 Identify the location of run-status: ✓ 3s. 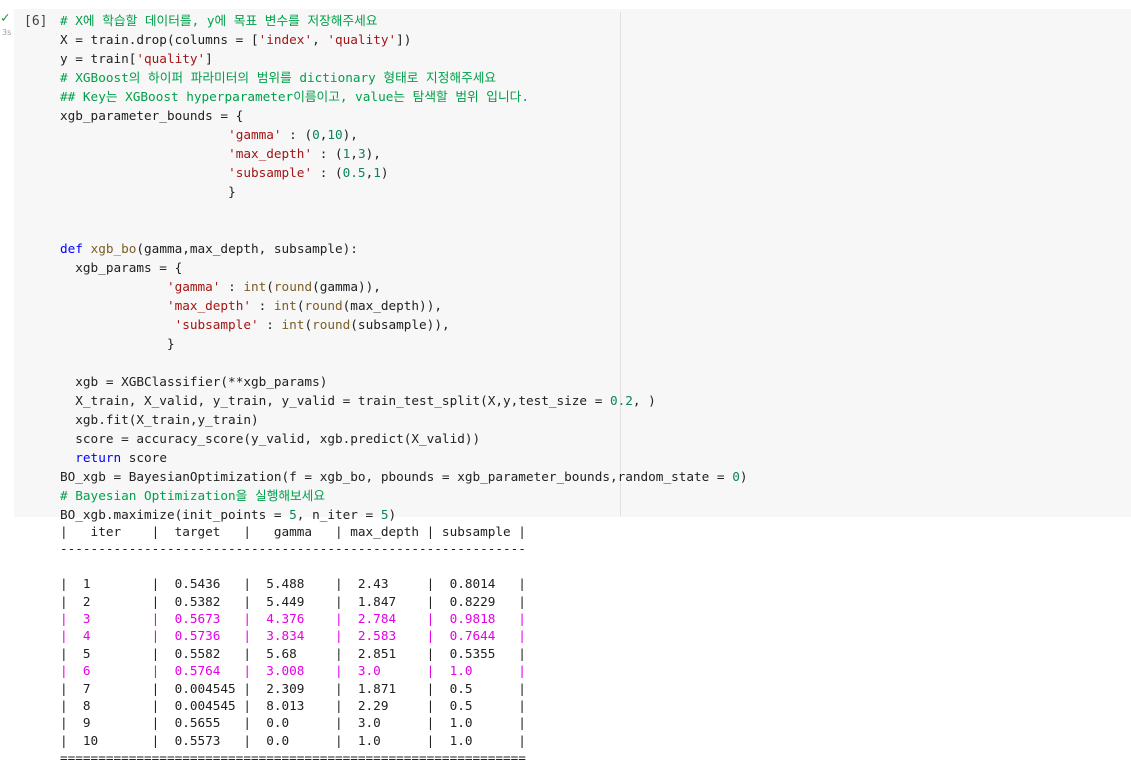
(8, 25).